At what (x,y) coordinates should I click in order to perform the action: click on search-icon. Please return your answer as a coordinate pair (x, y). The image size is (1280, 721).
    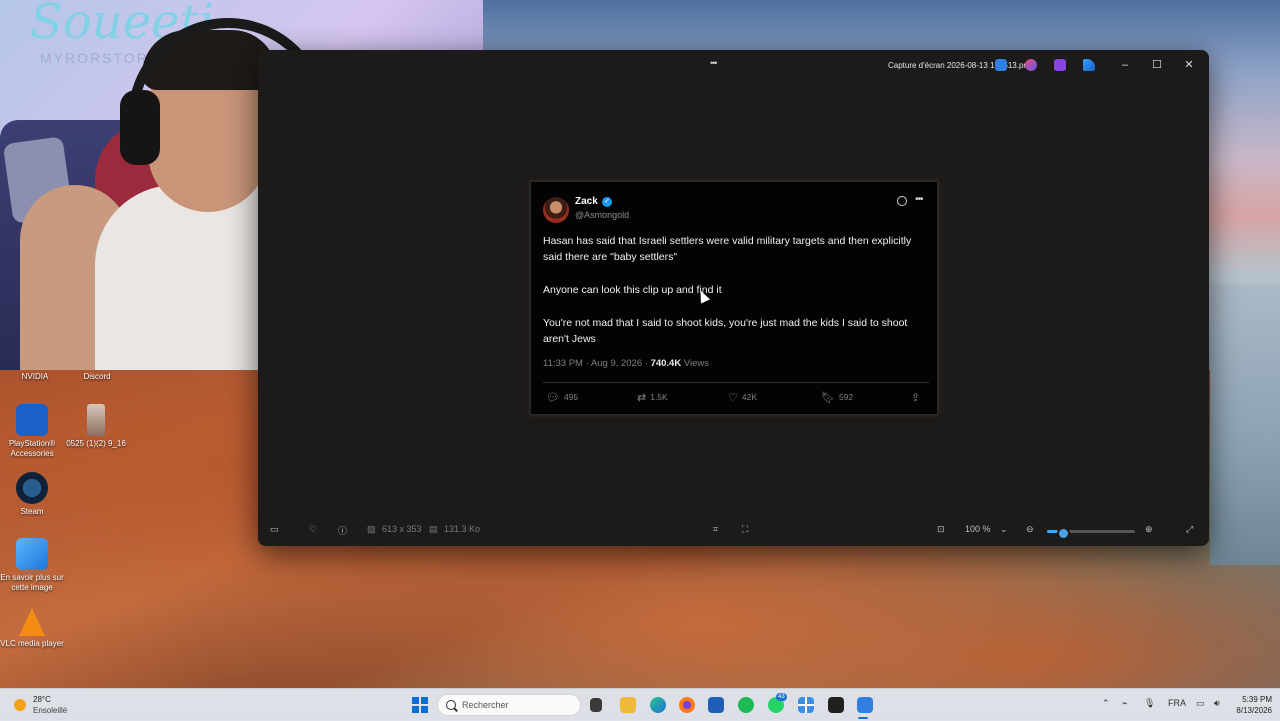
    Looking at the image, I should click on (451, 705).